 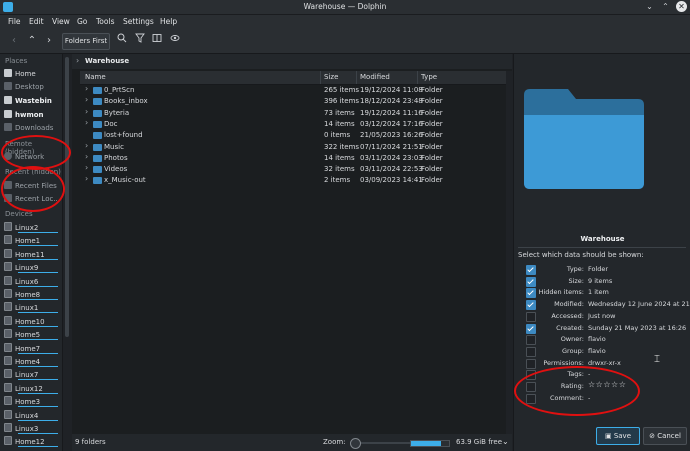 I want to click on menu-tools: Tools, so click(x=105, y=21).